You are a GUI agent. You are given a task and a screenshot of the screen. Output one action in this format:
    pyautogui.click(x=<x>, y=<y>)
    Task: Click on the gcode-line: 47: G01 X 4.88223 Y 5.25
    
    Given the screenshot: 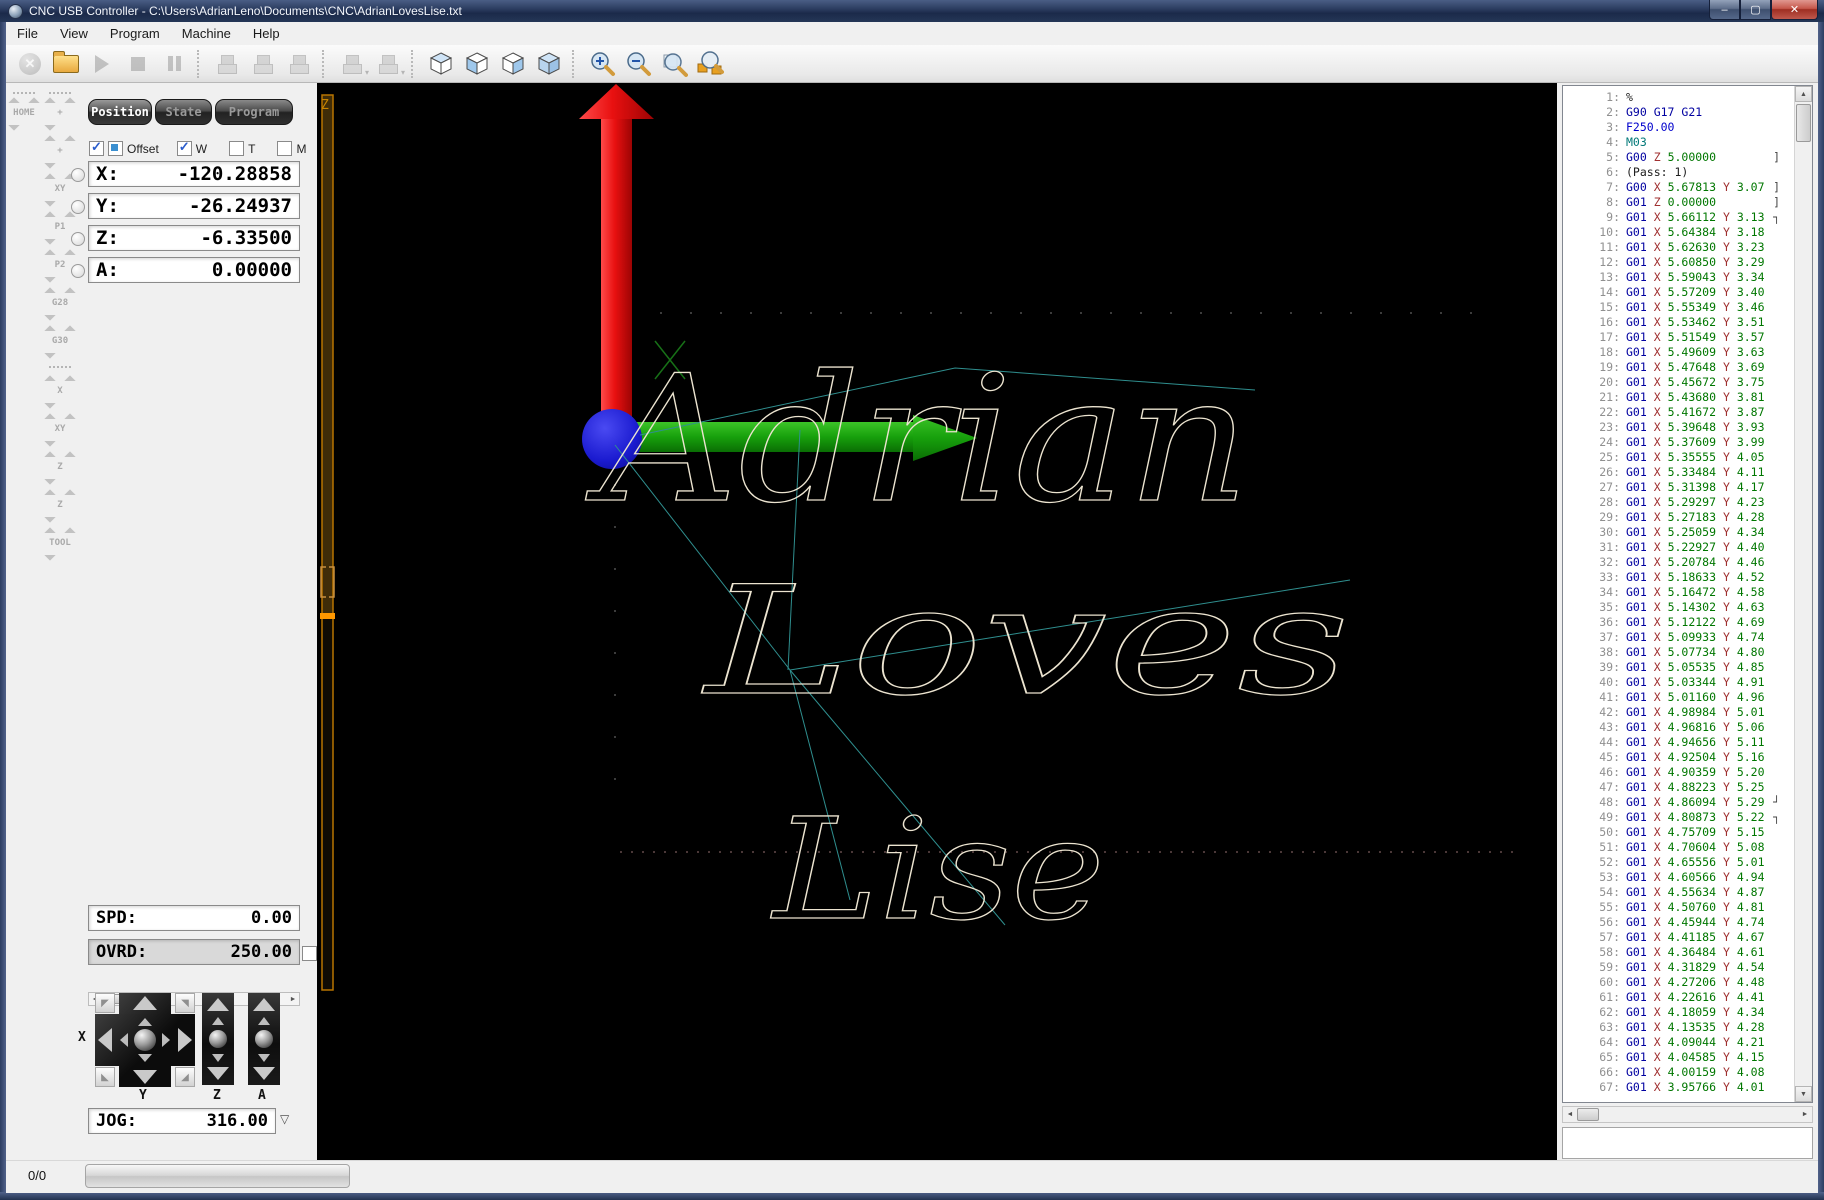 What is the action you would take?
    pyautogui.click(x=1679, y=787)
    